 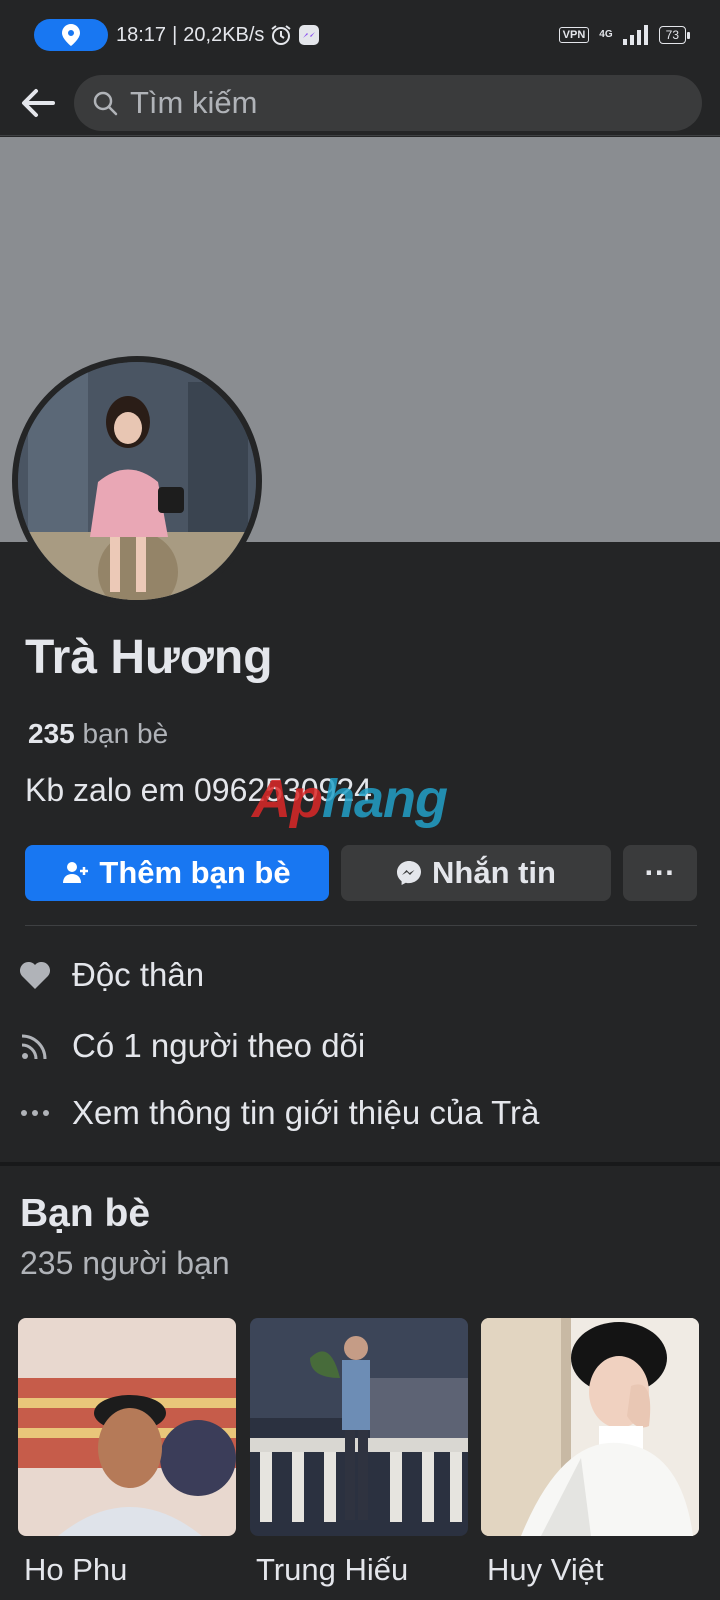 I want to click on friend-card: Huy Việt, so click(x=590, y=1453).